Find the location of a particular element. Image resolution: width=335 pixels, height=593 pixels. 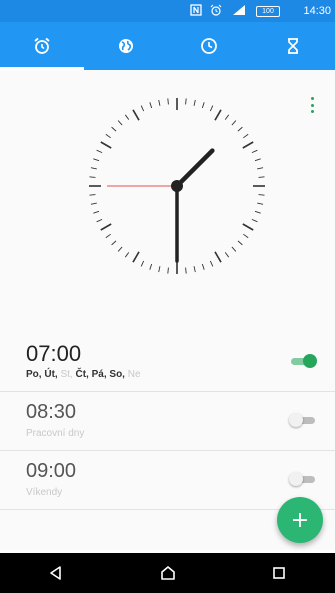

tab-clock is located at coordinates (210, 46).